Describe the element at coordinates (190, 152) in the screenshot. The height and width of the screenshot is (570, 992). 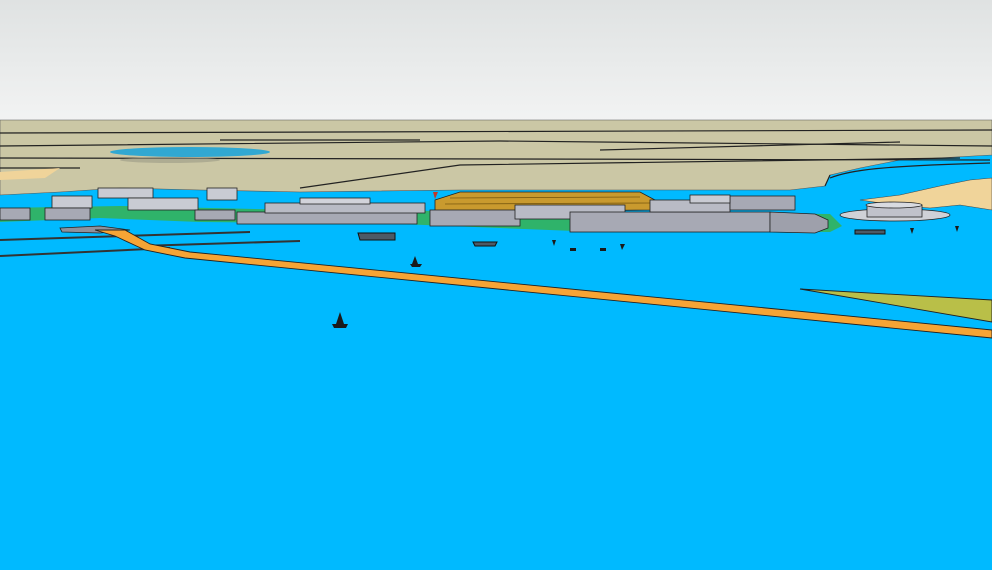
I see `pond` at that location.